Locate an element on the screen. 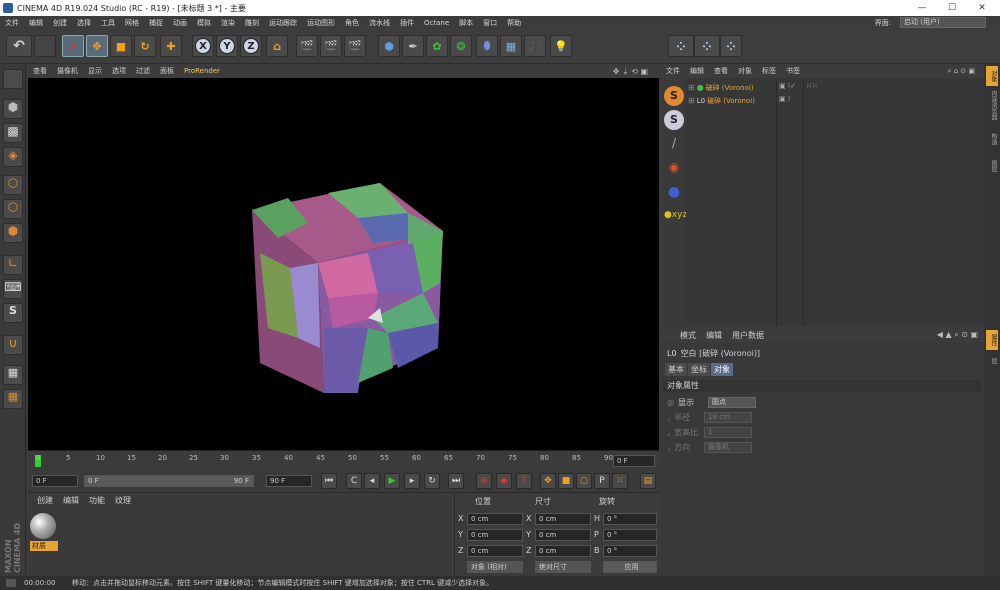 This screenshot has width=1000, height=590. redo-button is located at coordinates (45, 46).